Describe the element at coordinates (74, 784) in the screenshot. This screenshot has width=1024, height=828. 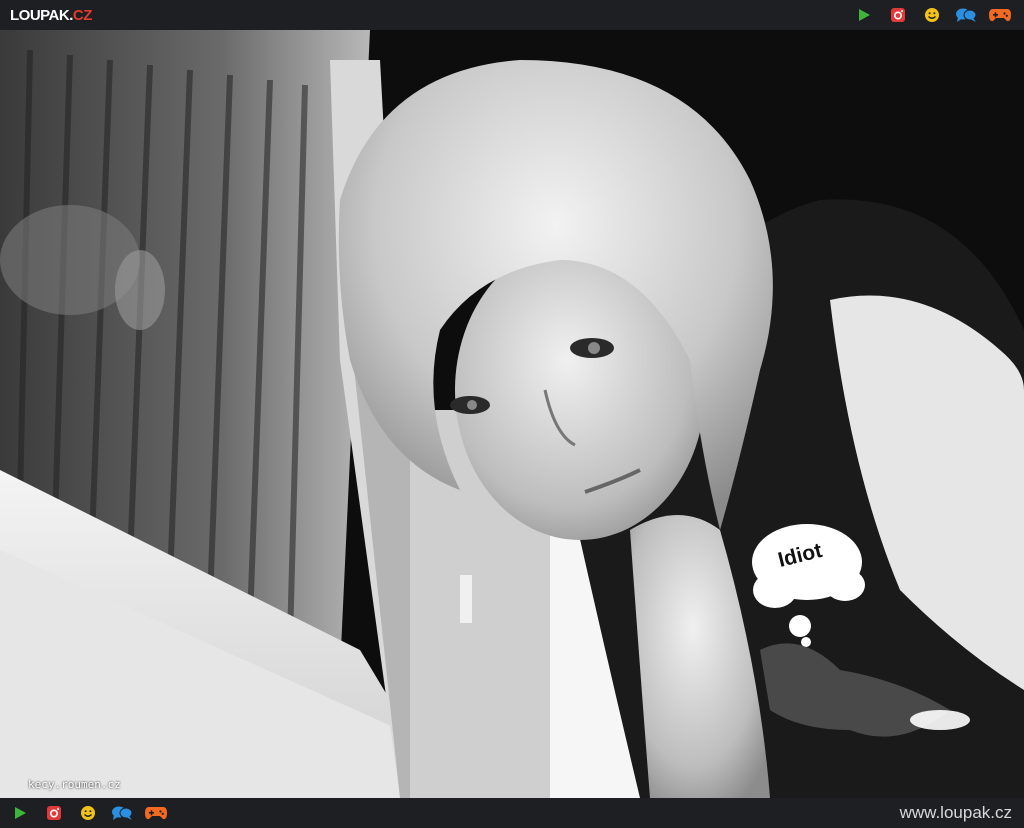
I see `watermark-credit: kecy.roumen.cz` at that location.